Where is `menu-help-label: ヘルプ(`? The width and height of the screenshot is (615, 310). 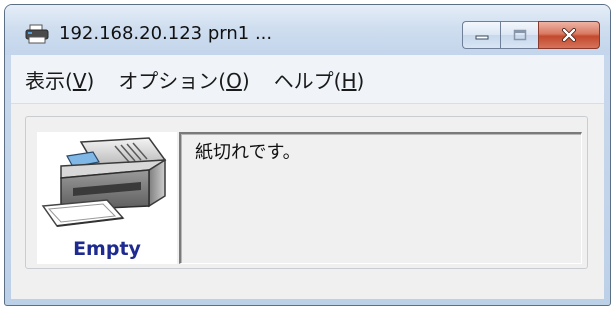
menu-help-label: ヘルプ( is located at coordinates (307, 80).